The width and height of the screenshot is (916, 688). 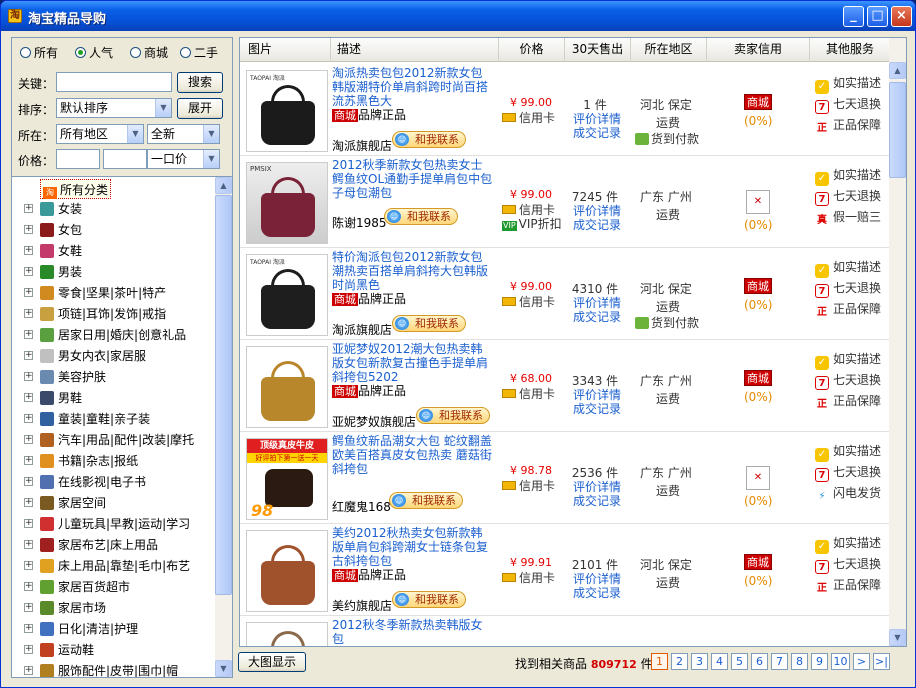 I want to click on col-header-location: 所在地区, so click(x=669, y=50).